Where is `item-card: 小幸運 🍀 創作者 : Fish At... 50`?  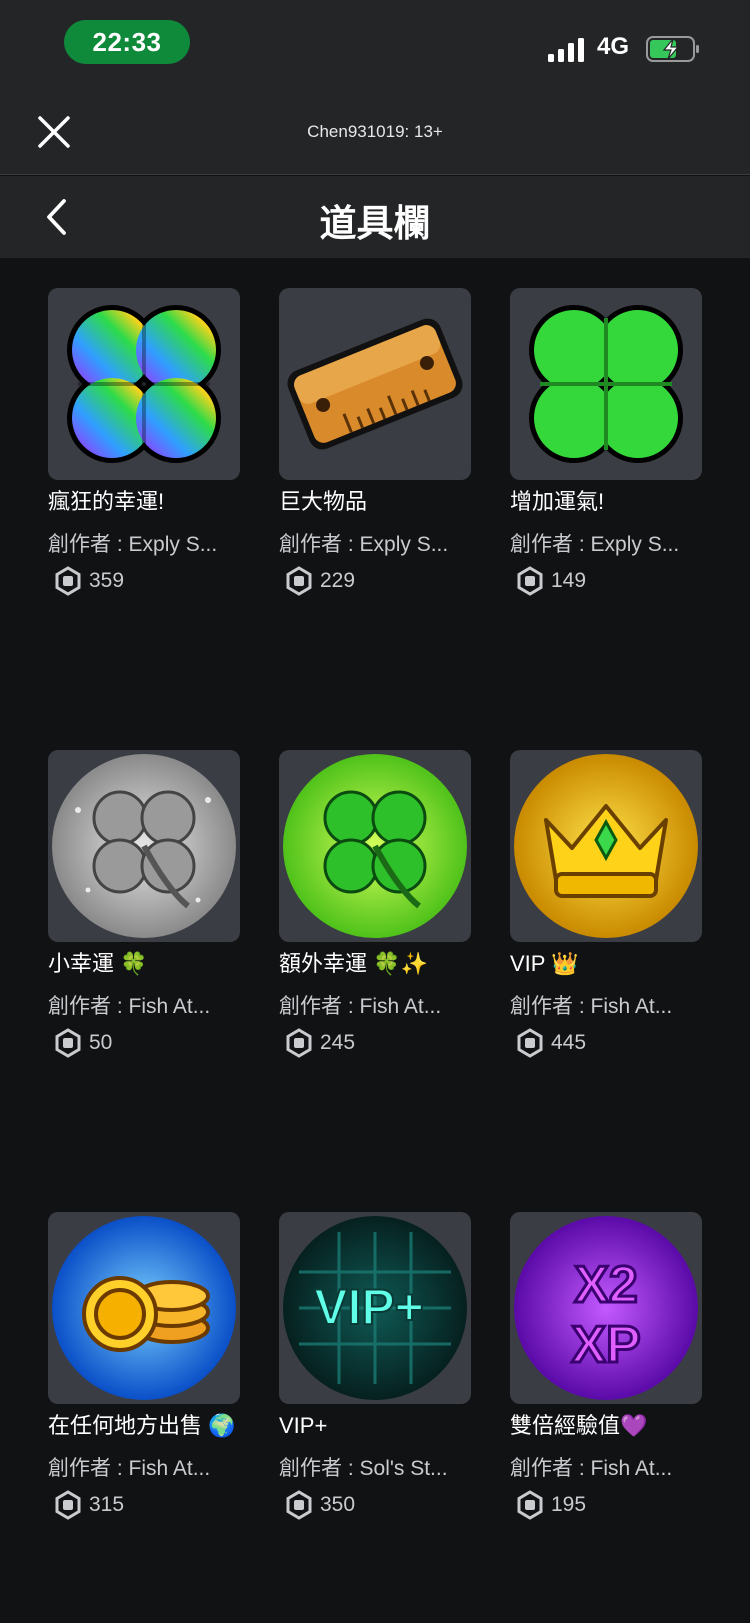 item-card: 小幸運 🍀 創作者 : Fish At... 50 is located at coordinates (144, 904).